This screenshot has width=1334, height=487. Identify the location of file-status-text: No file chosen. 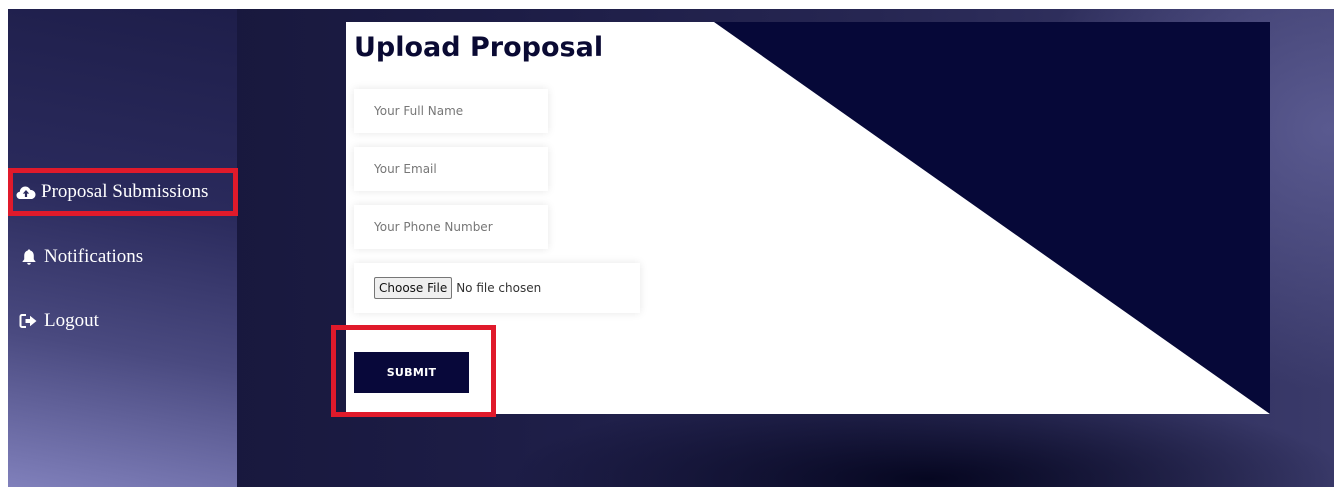
(499, 288).